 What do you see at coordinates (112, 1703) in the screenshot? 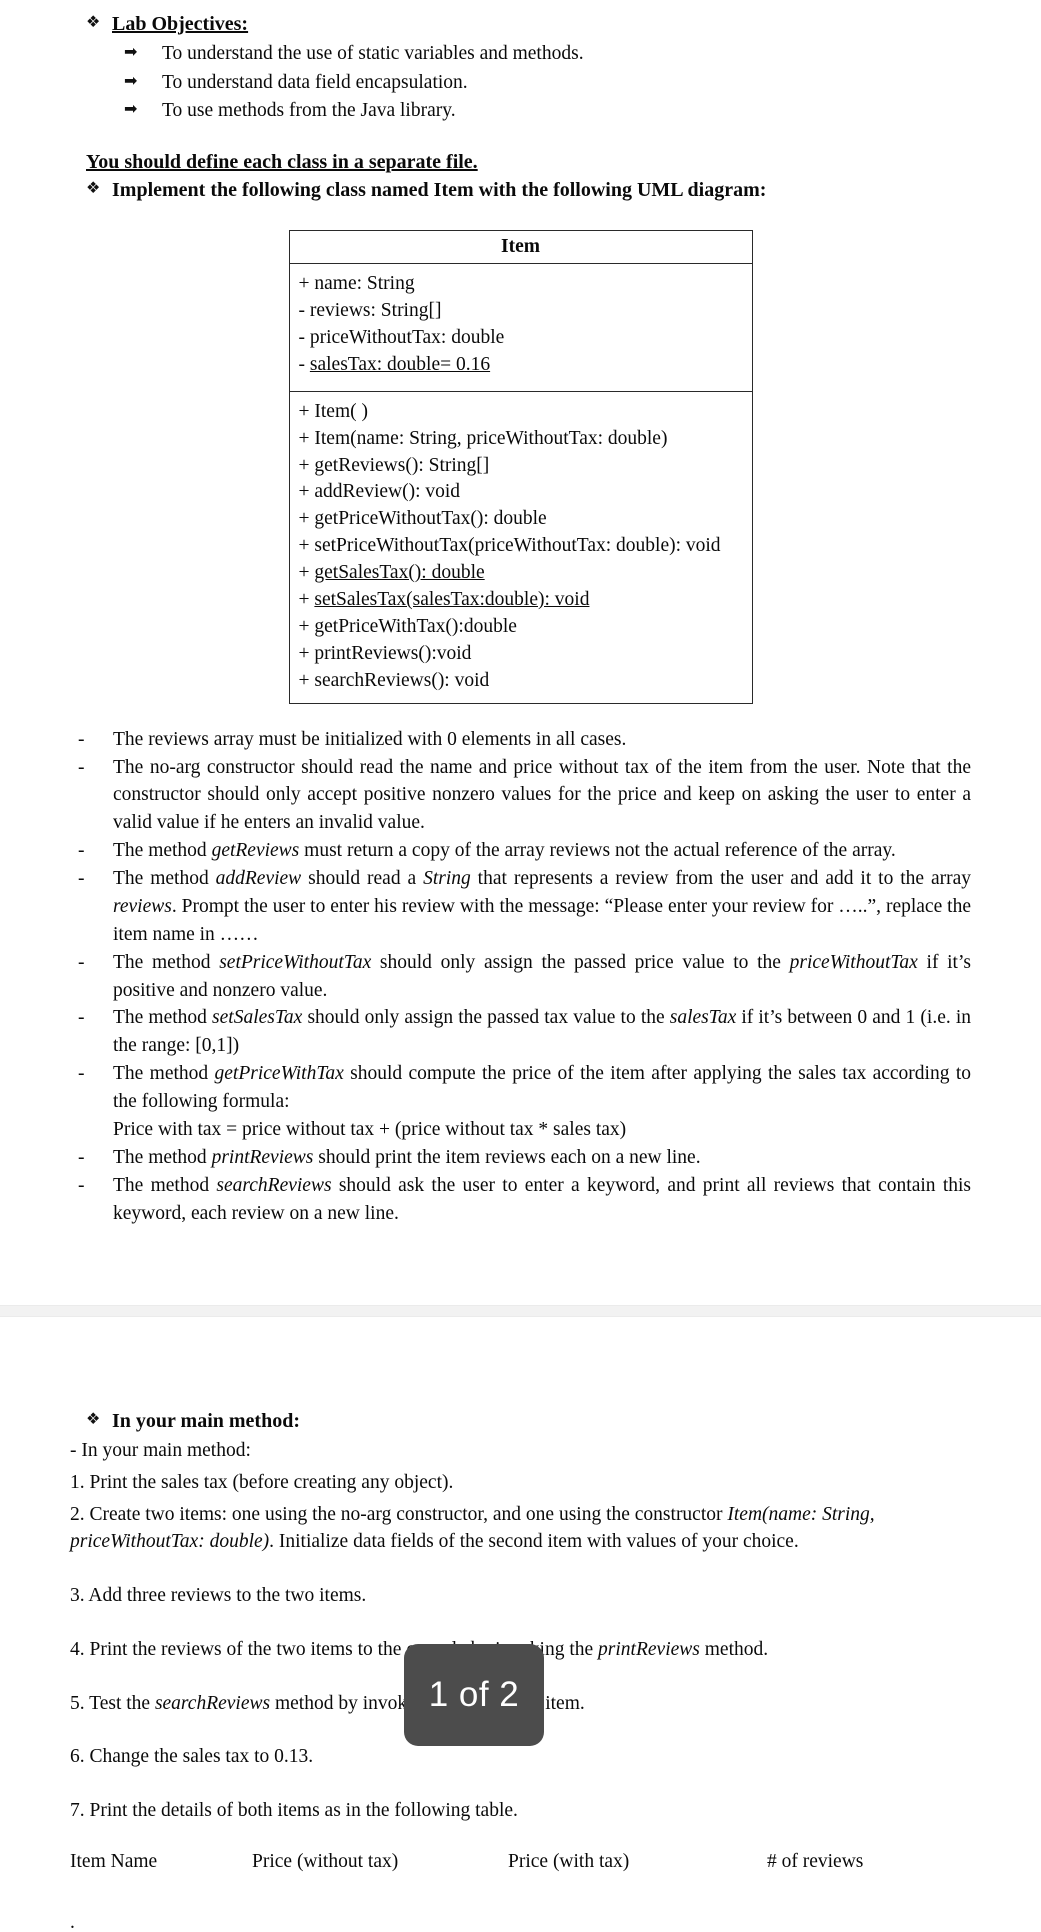
I see `body-text: 5. Test the` at bounding box center [112, 1703].